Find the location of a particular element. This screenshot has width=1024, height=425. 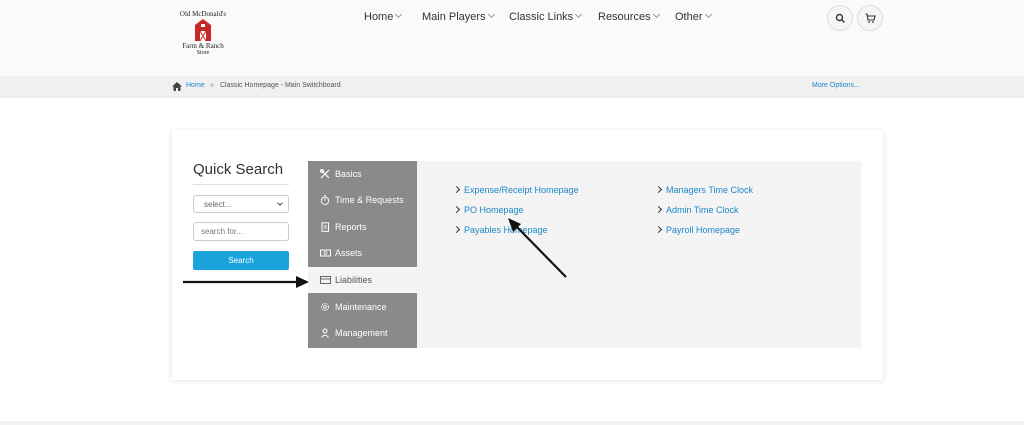

site-logo: Old McDonald's Farm & Ranch Store is located at coordinates (203, 35).